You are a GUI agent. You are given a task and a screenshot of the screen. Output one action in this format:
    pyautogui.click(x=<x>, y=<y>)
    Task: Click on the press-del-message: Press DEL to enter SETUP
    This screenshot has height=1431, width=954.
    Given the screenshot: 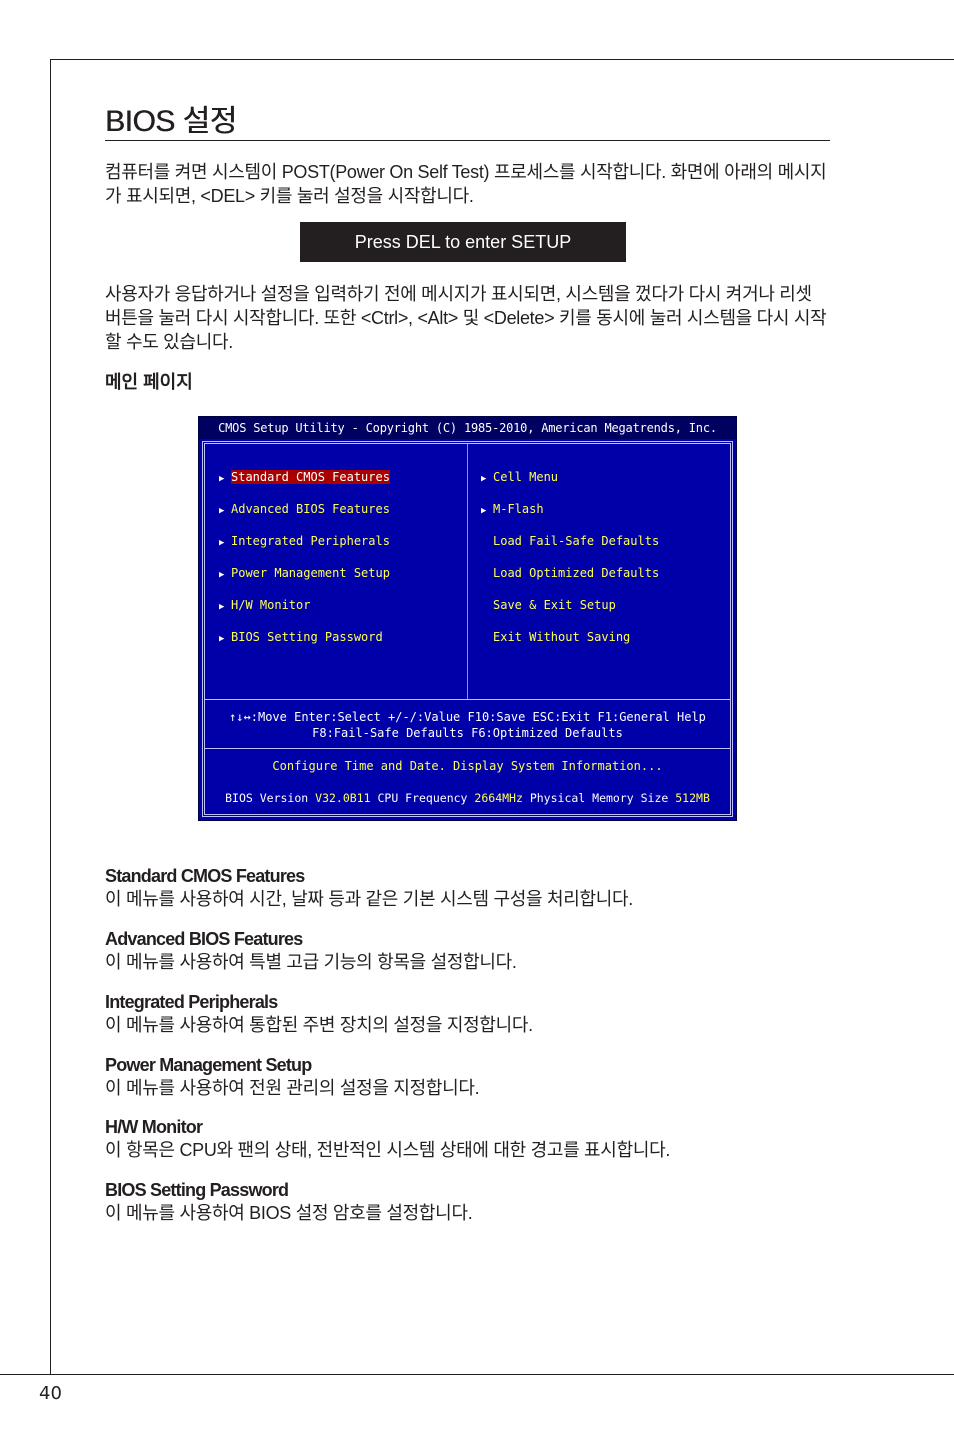 What is the action you would take?
    pyautogui.click(x=463, y=242)
    